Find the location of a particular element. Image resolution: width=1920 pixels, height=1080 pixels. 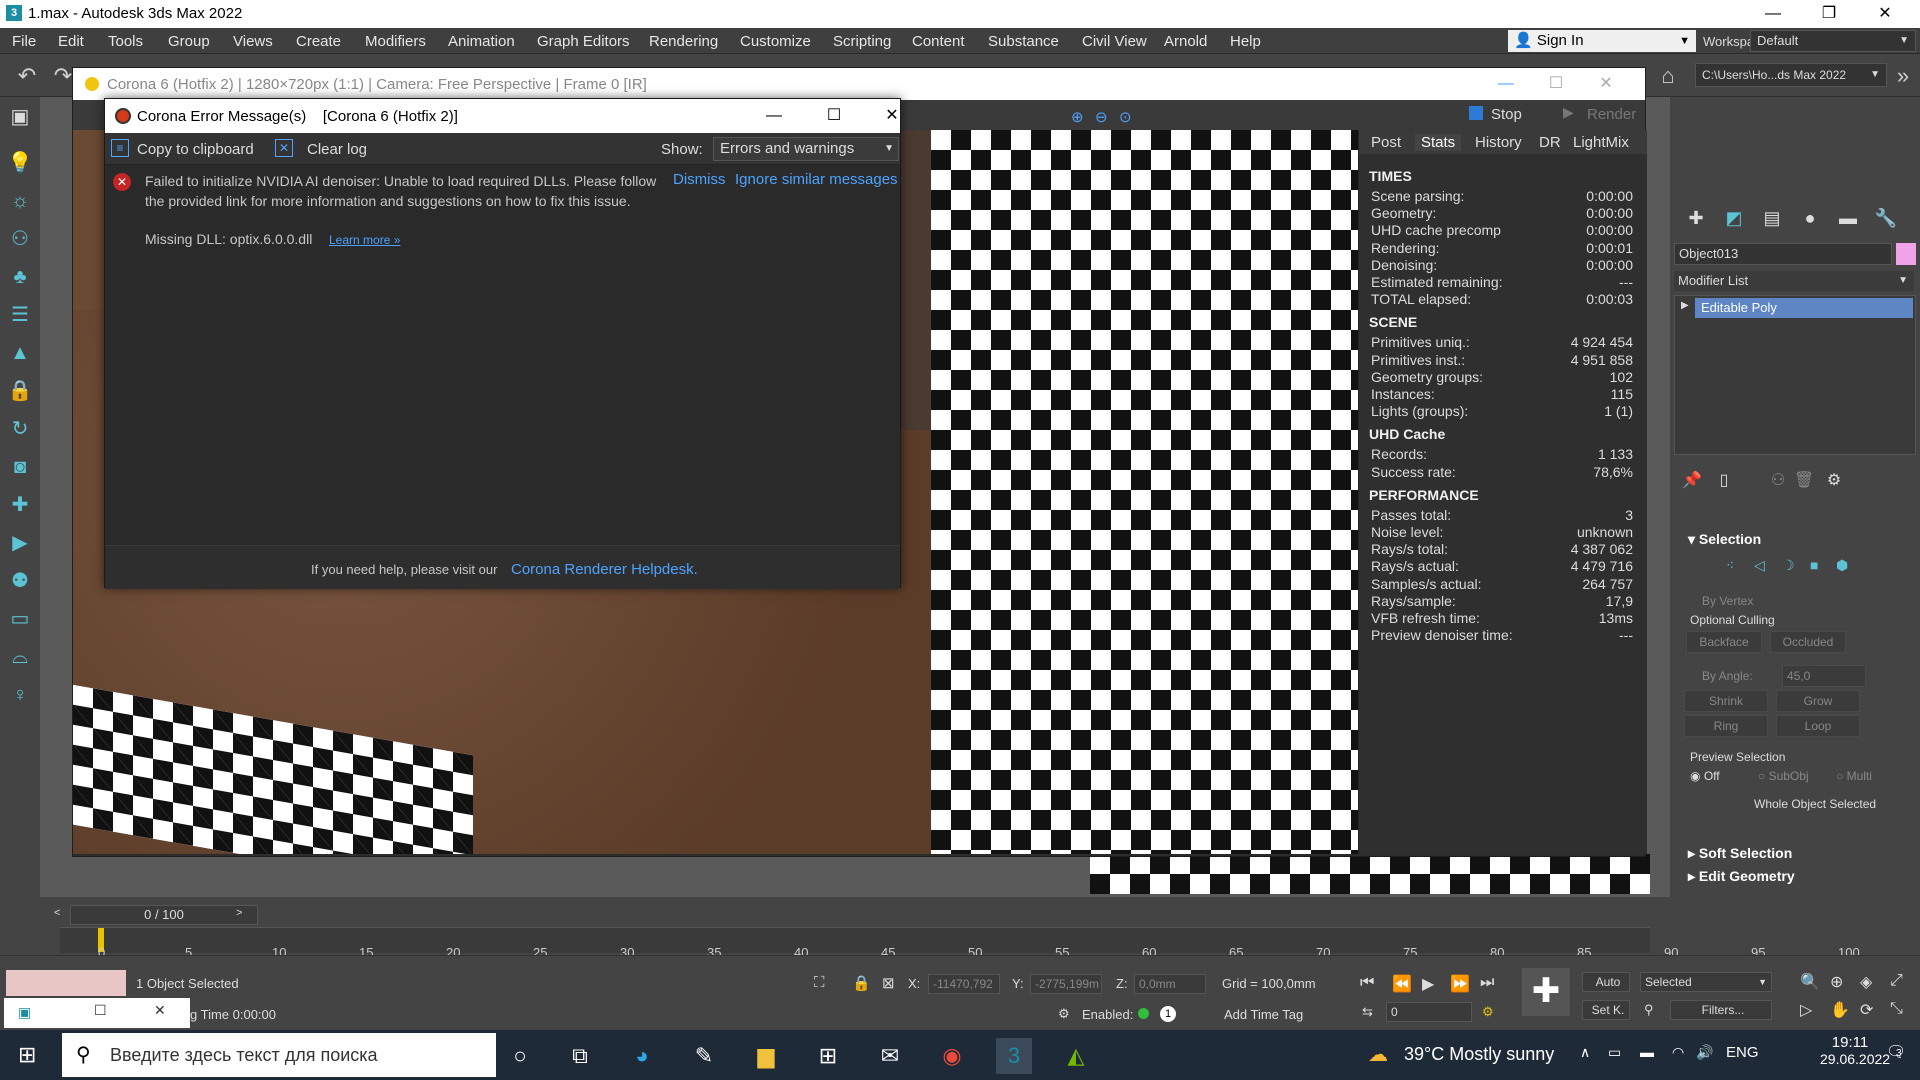

stop-button: Stop is located at coordinates (1506, 114).